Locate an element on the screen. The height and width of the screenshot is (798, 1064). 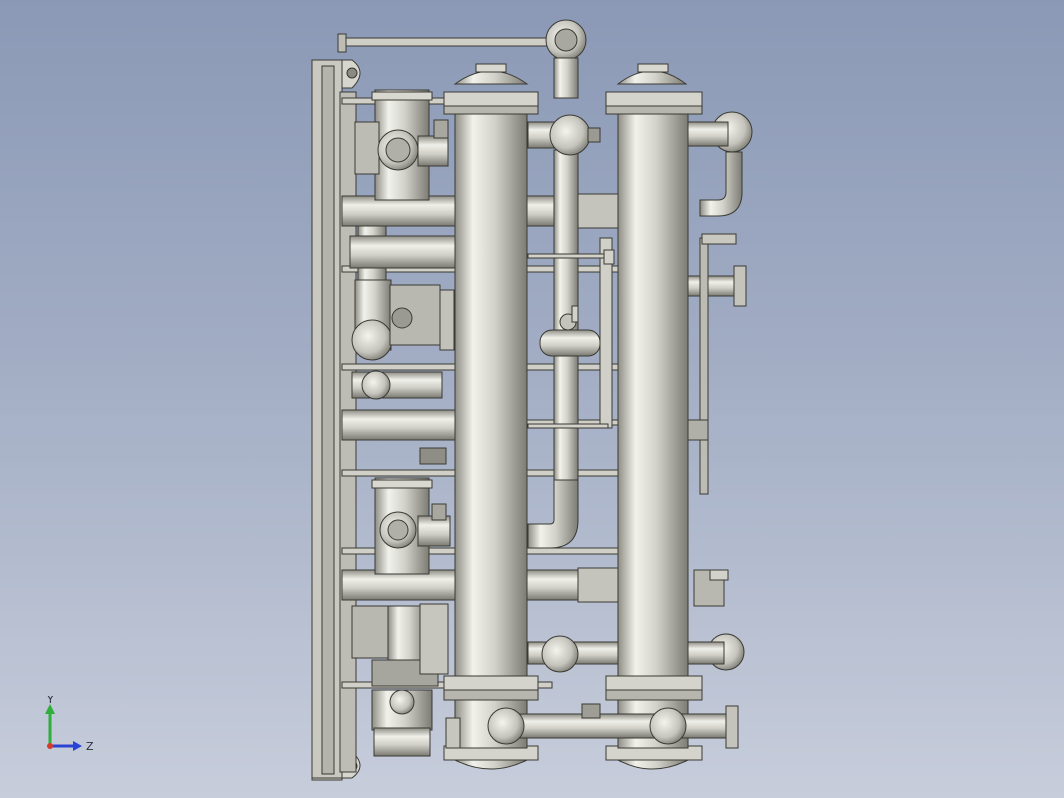
z-axis-label: Z is located at coordinates (90, 746).